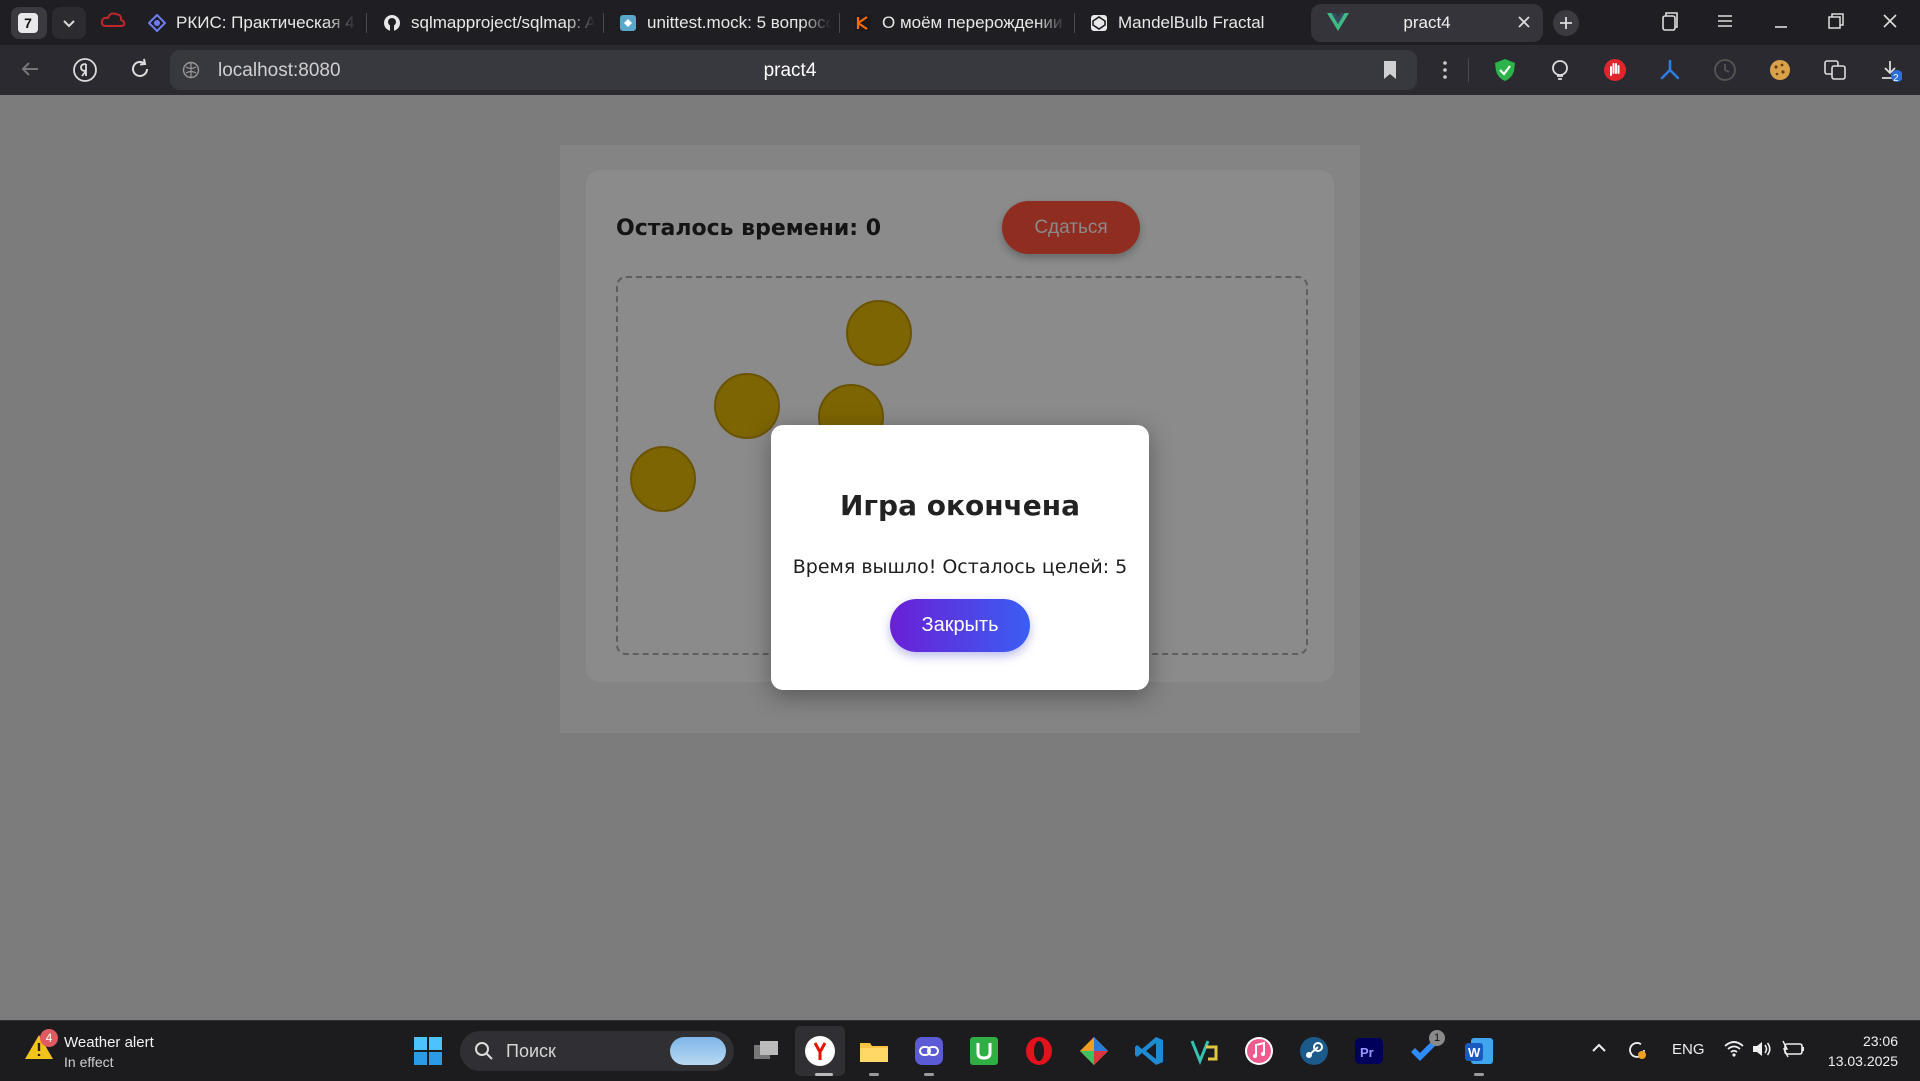 The height and width of the screenshot is (1081, 1920). What do you see at coordinates (1524, 22) in the screenshot?
I see `close-icon` at bounding box center [1524, 22].